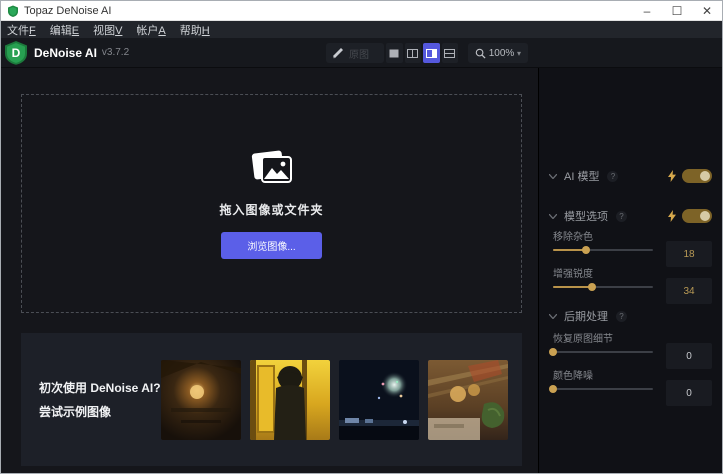 Image resolution: width=723 pixels, height=474 pixels. I want to click on section-title: 模型选项, so click(586, 217).